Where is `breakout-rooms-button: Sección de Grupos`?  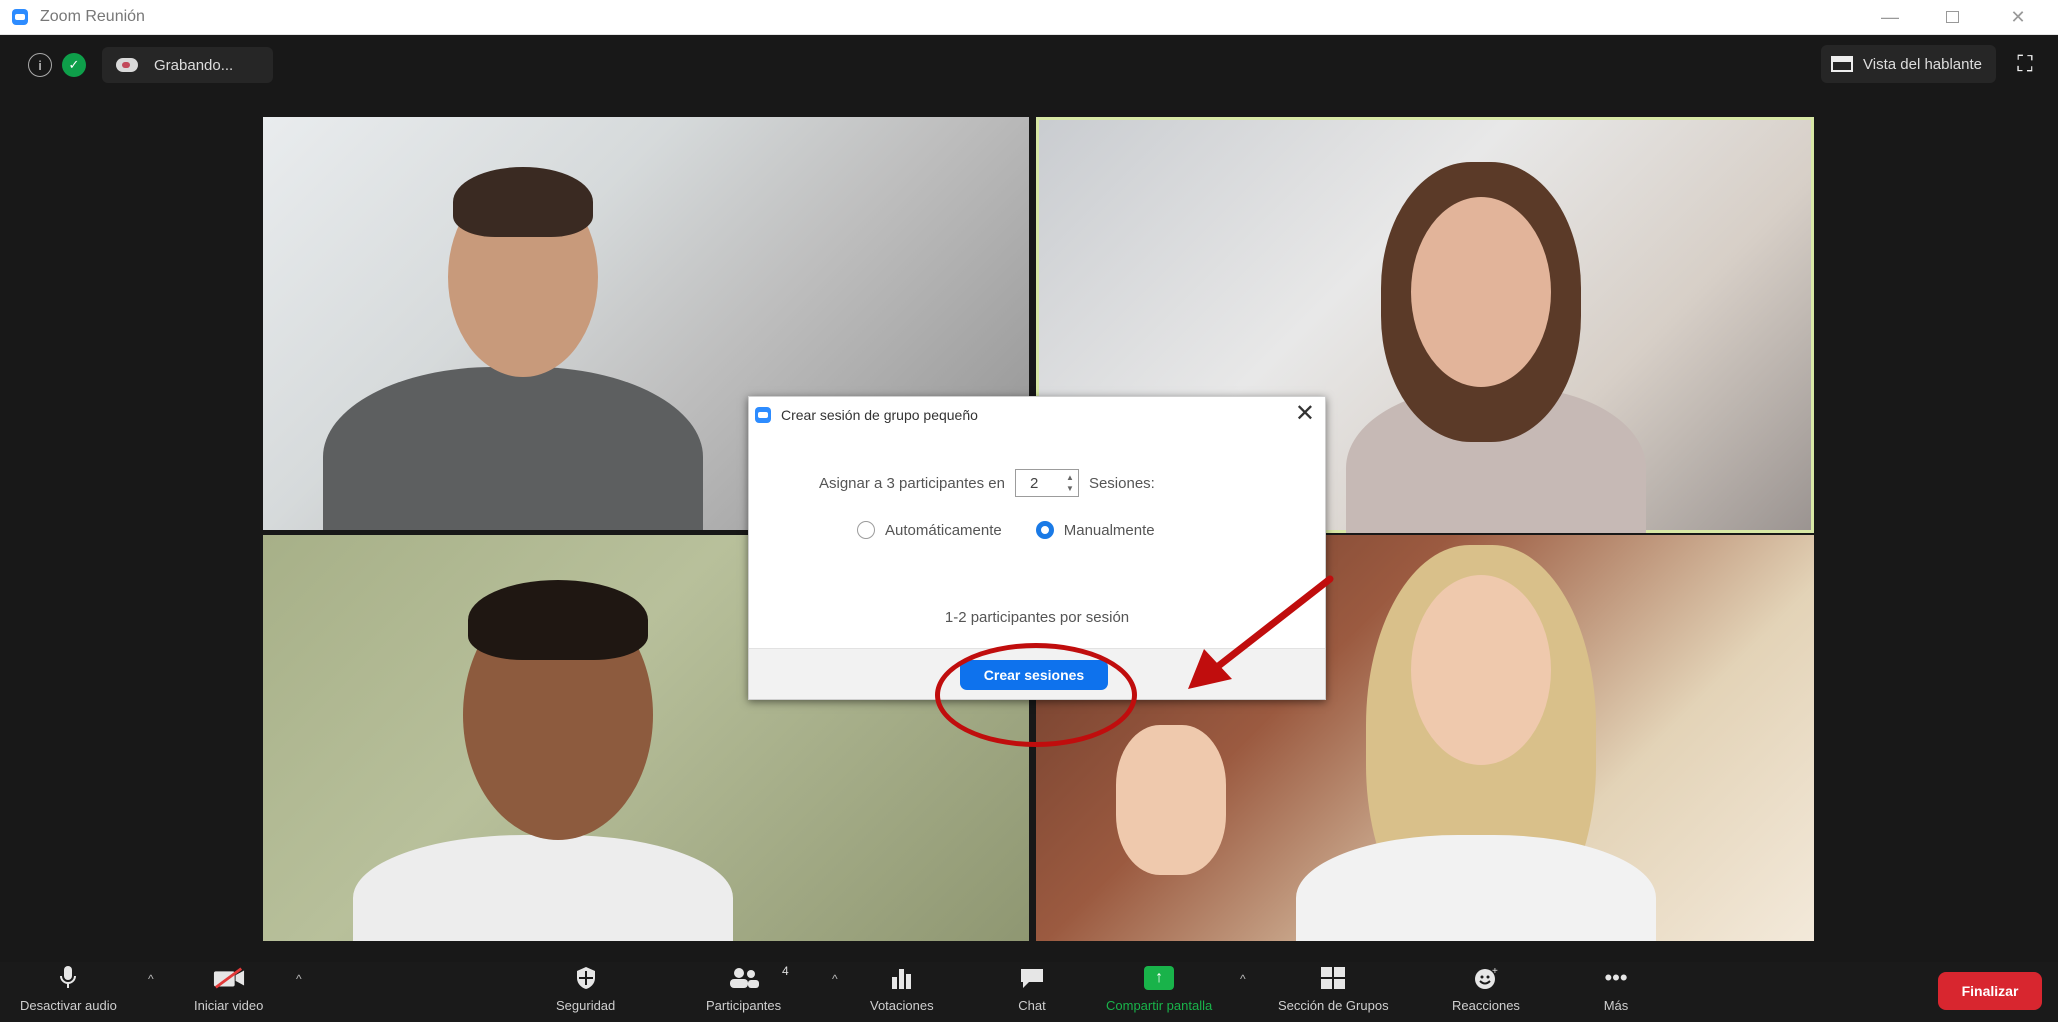
breakout-rooms-button: Sección de Grupos is located at coordinates (1333, 988).